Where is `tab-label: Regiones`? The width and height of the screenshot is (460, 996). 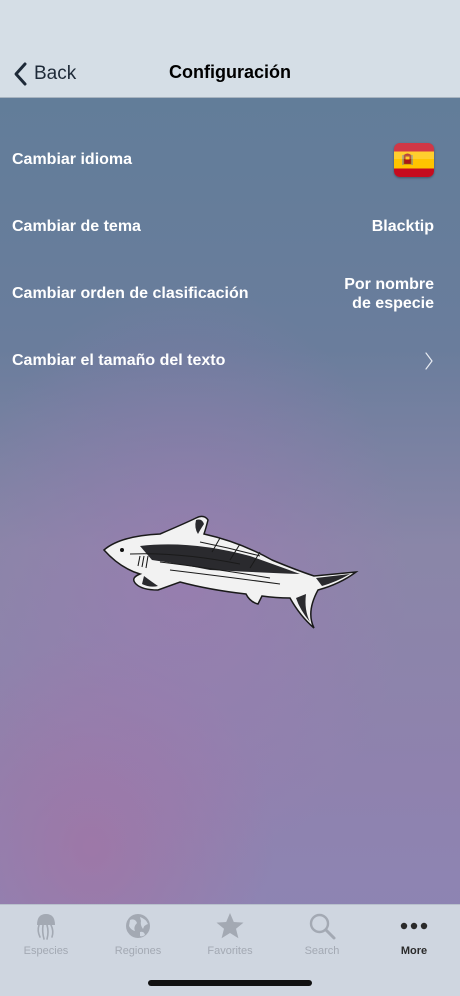 tab-label: Regiones is located at coordinates (138, 951).